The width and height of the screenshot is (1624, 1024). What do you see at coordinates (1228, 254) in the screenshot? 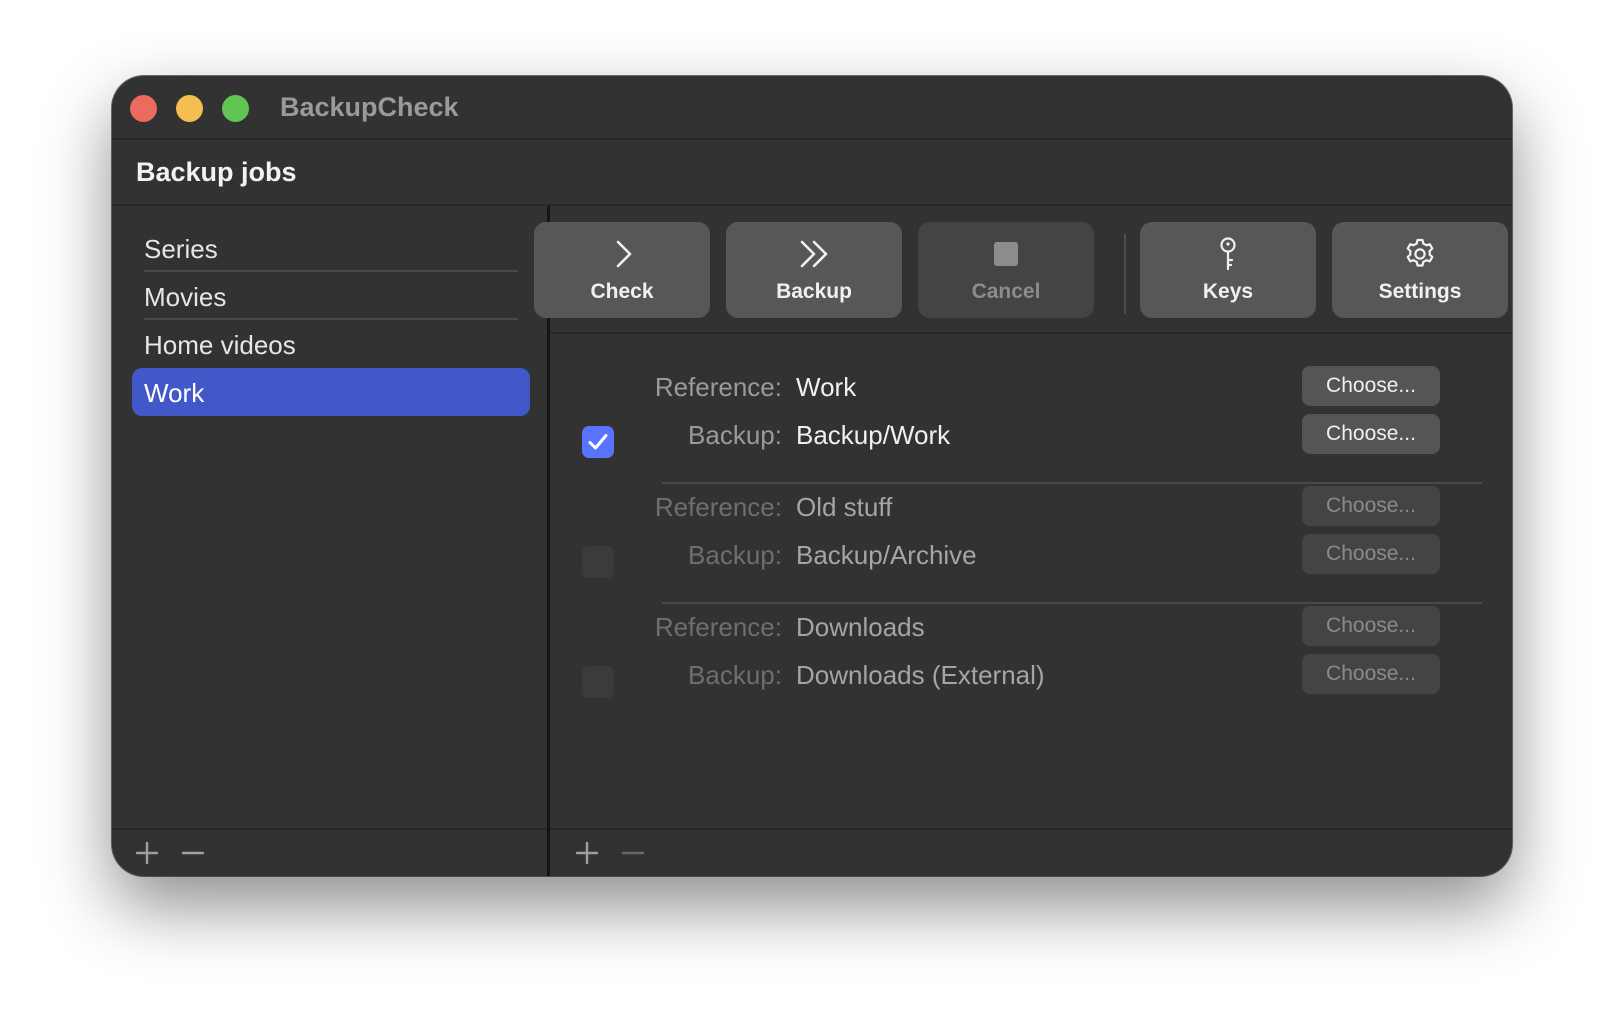
I see `key-icon` at bounding box center [1228, 254].